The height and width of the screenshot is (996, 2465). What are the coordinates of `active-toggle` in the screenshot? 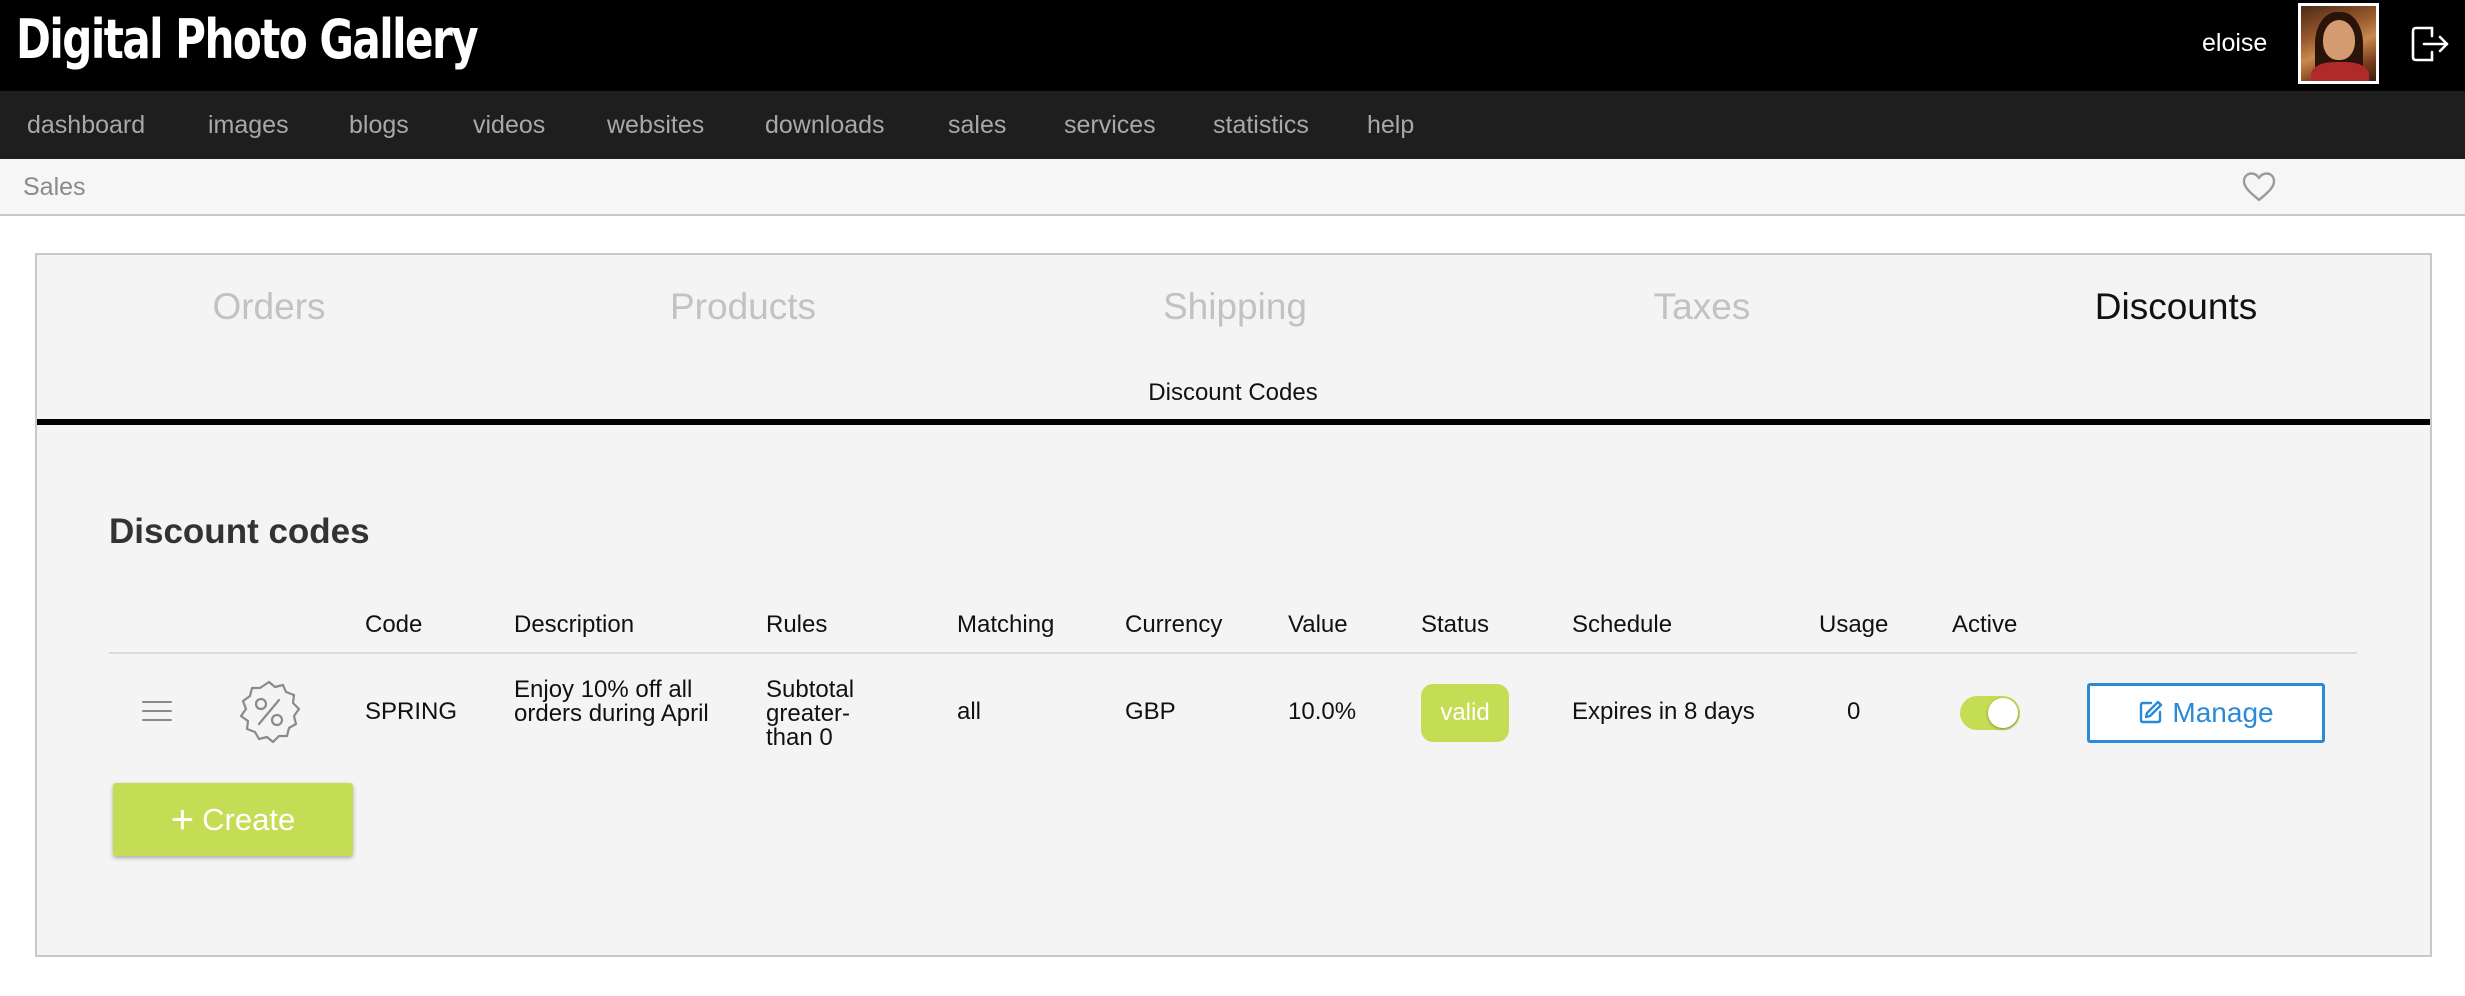 It's located at (1990, 713).